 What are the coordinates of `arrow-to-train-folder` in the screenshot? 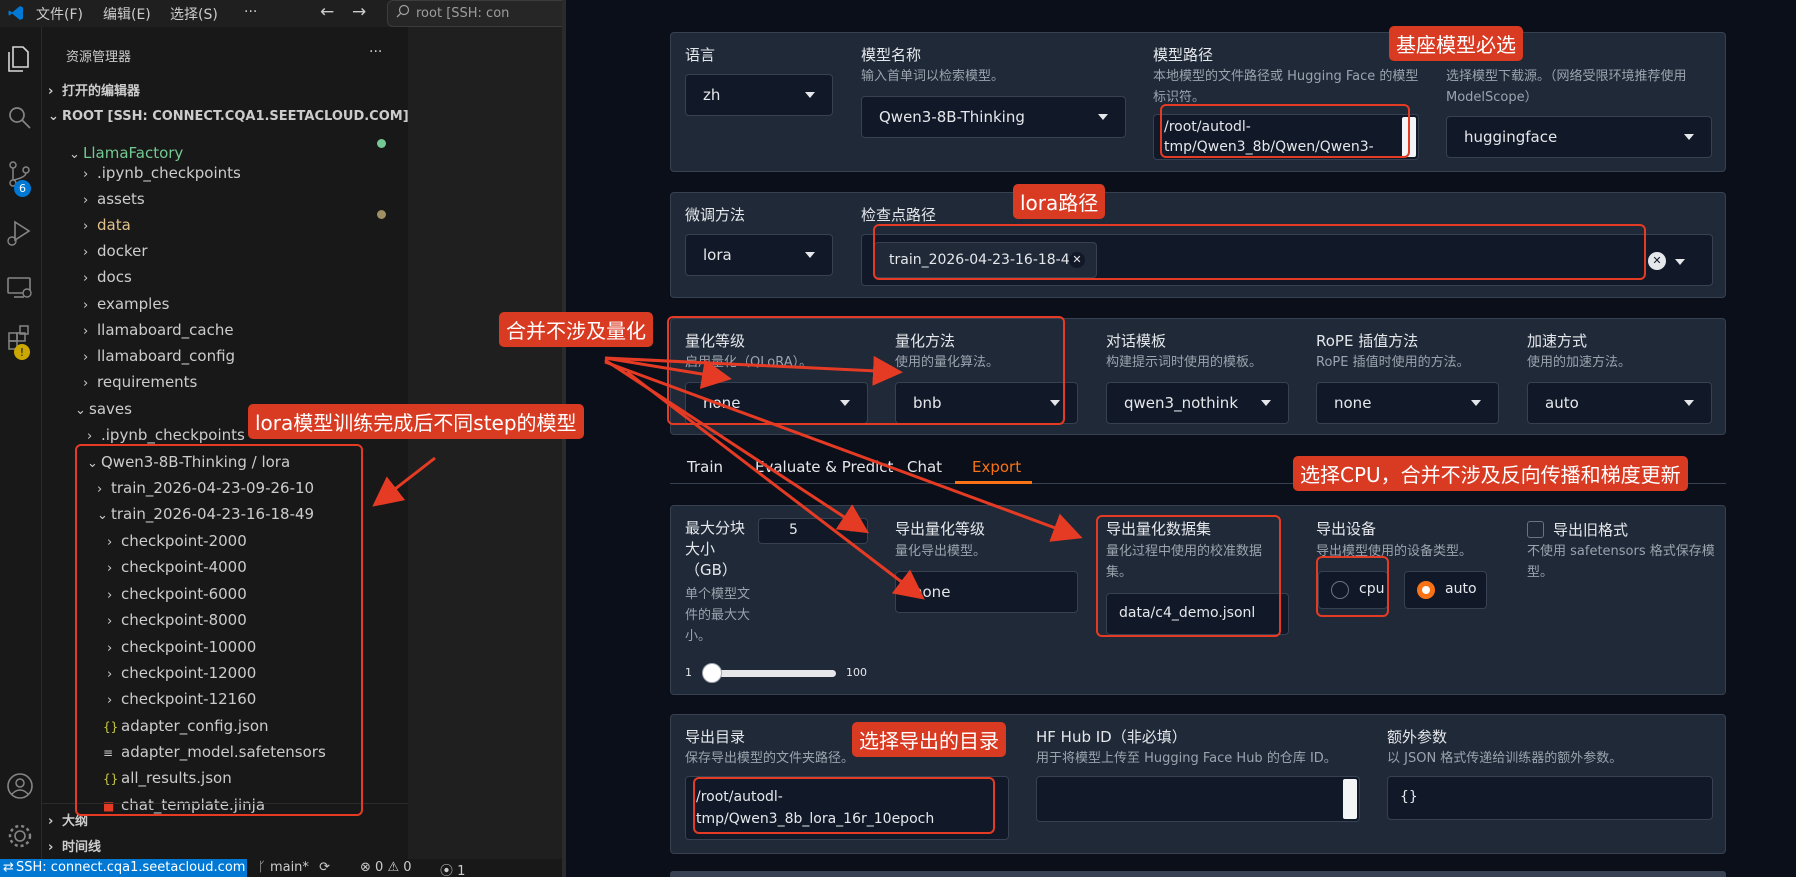 It's located at (404, 481).